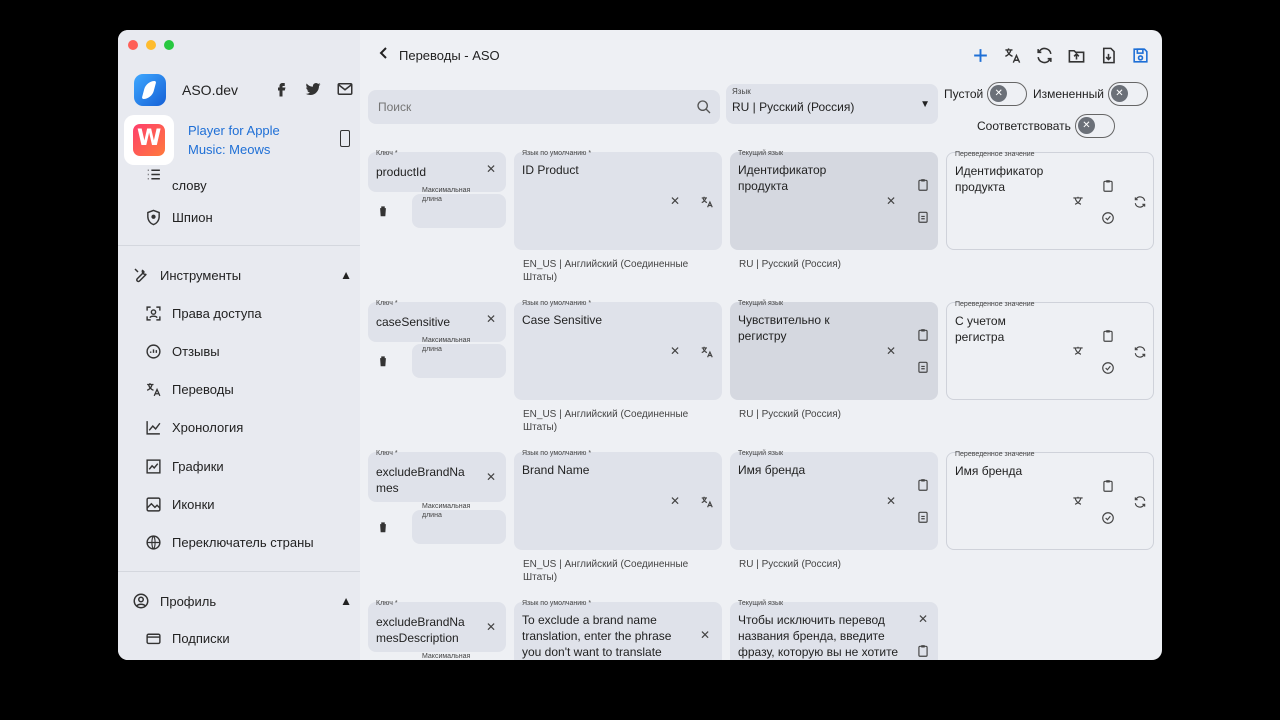 This screenshot has width=1280, height=720. What do you see at coordinates (618, 350) in the screenshot?
I see `default-value-field: Язык по умолчанию * Case Sensitive ✕` at bounding box center [618, 350].